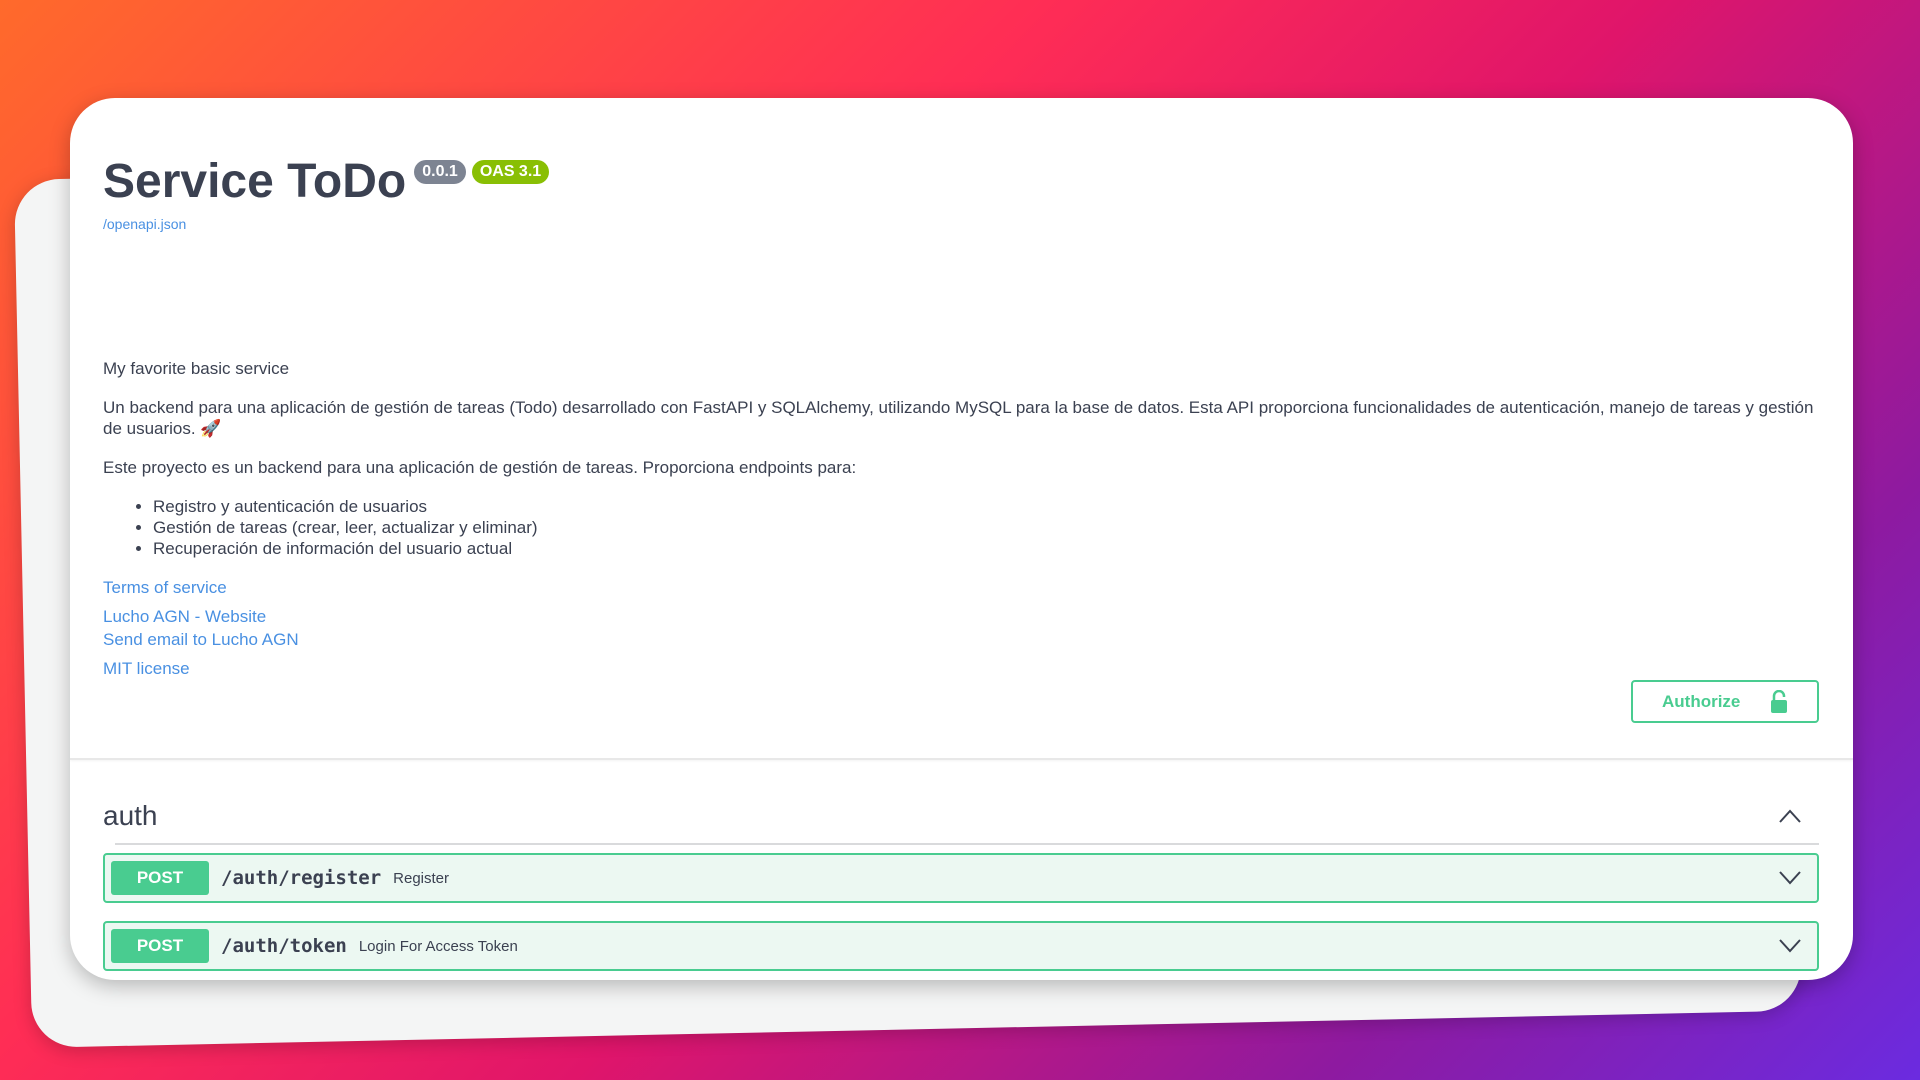  What do you see at coordinates (201, 616) in the screenshot?
I see `website-link: Lucho AGN - Website` at bounding box center [201, 616].